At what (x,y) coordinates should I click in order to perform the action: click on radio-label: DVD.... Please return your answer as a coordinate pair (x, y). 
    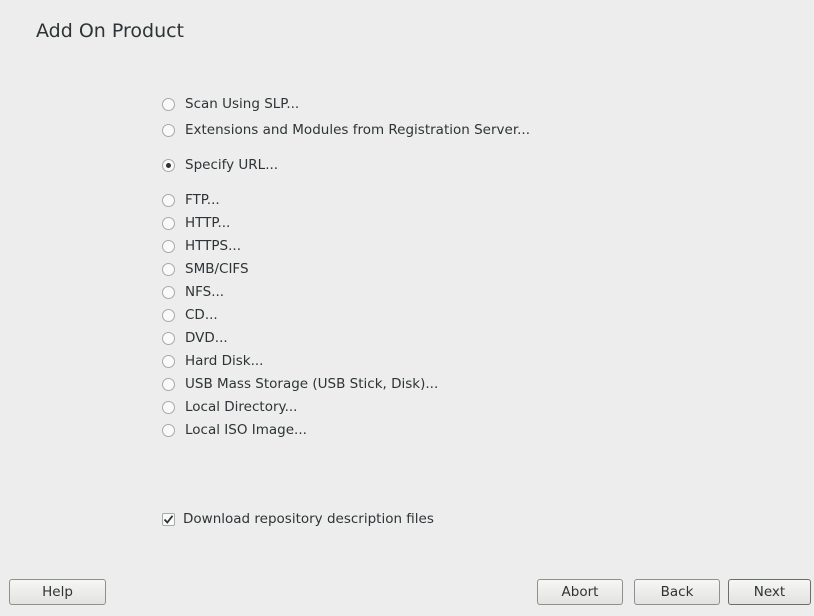
    Looking at the image, I should click on (206, 338).